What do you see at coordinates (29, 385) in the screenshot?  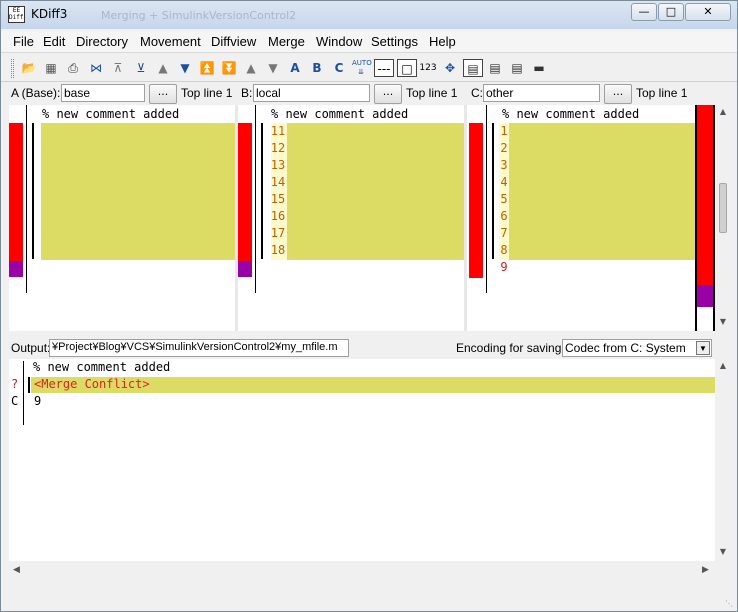 I see `merge-conflict-bar` at bounding box center [29, 385].